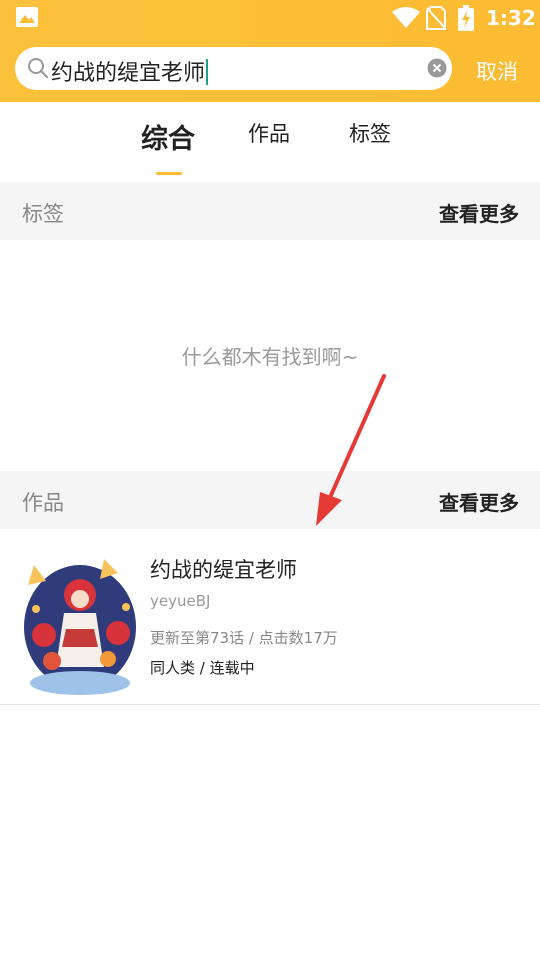 The image size is (540, 960). I want to click on tab-indicator, so click(169, 173).